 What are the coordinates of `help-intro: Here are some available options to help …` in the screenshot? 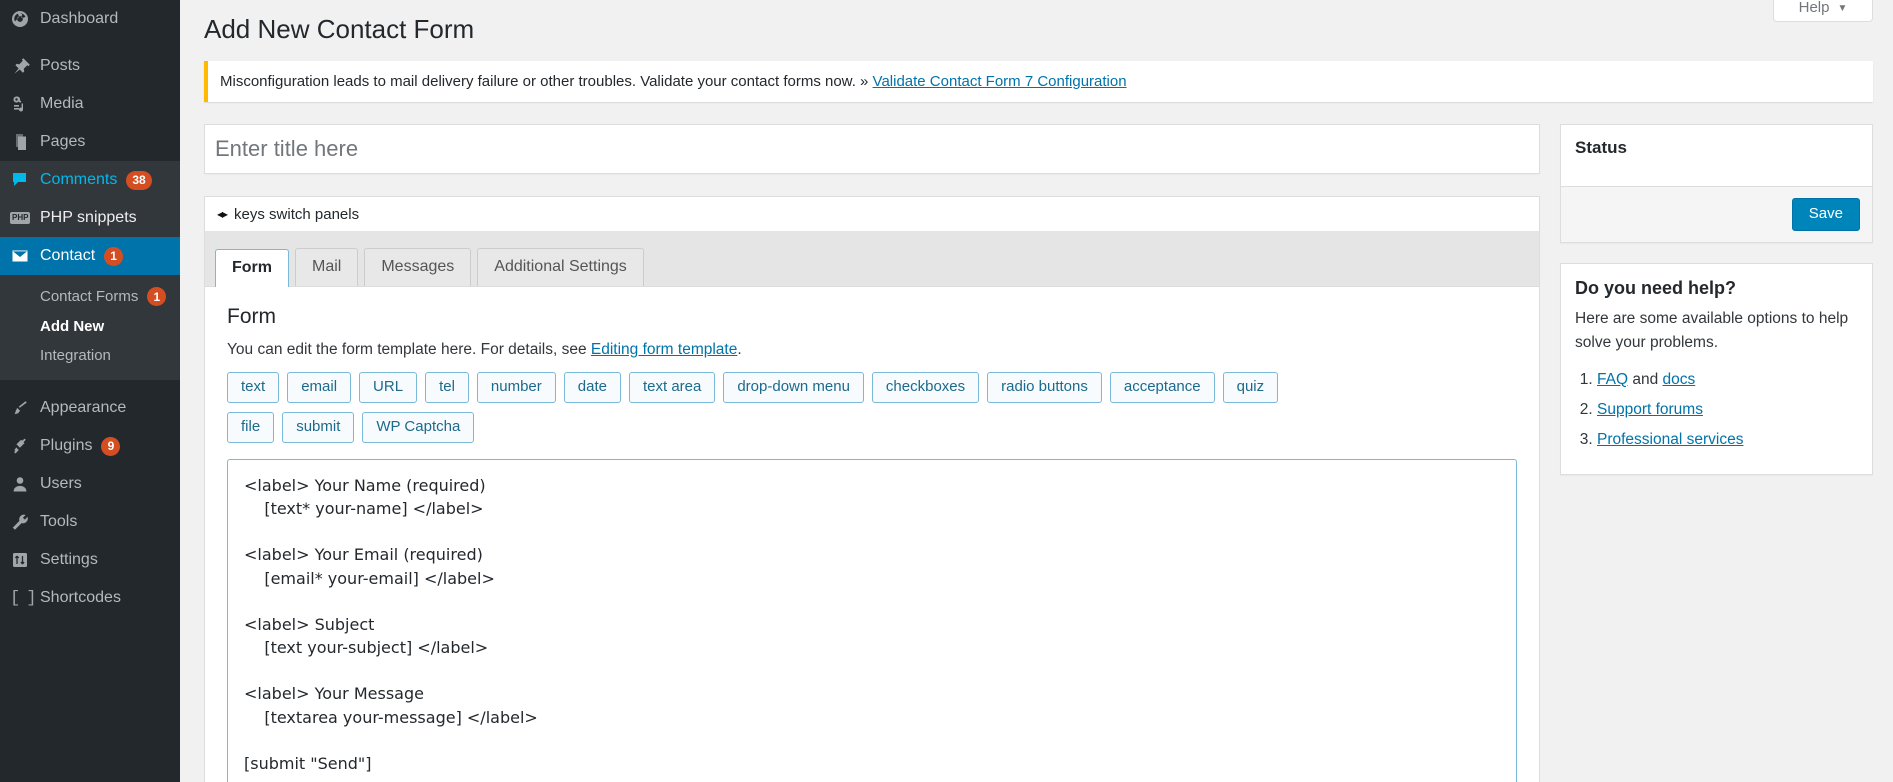 It's located at (1712, 330).